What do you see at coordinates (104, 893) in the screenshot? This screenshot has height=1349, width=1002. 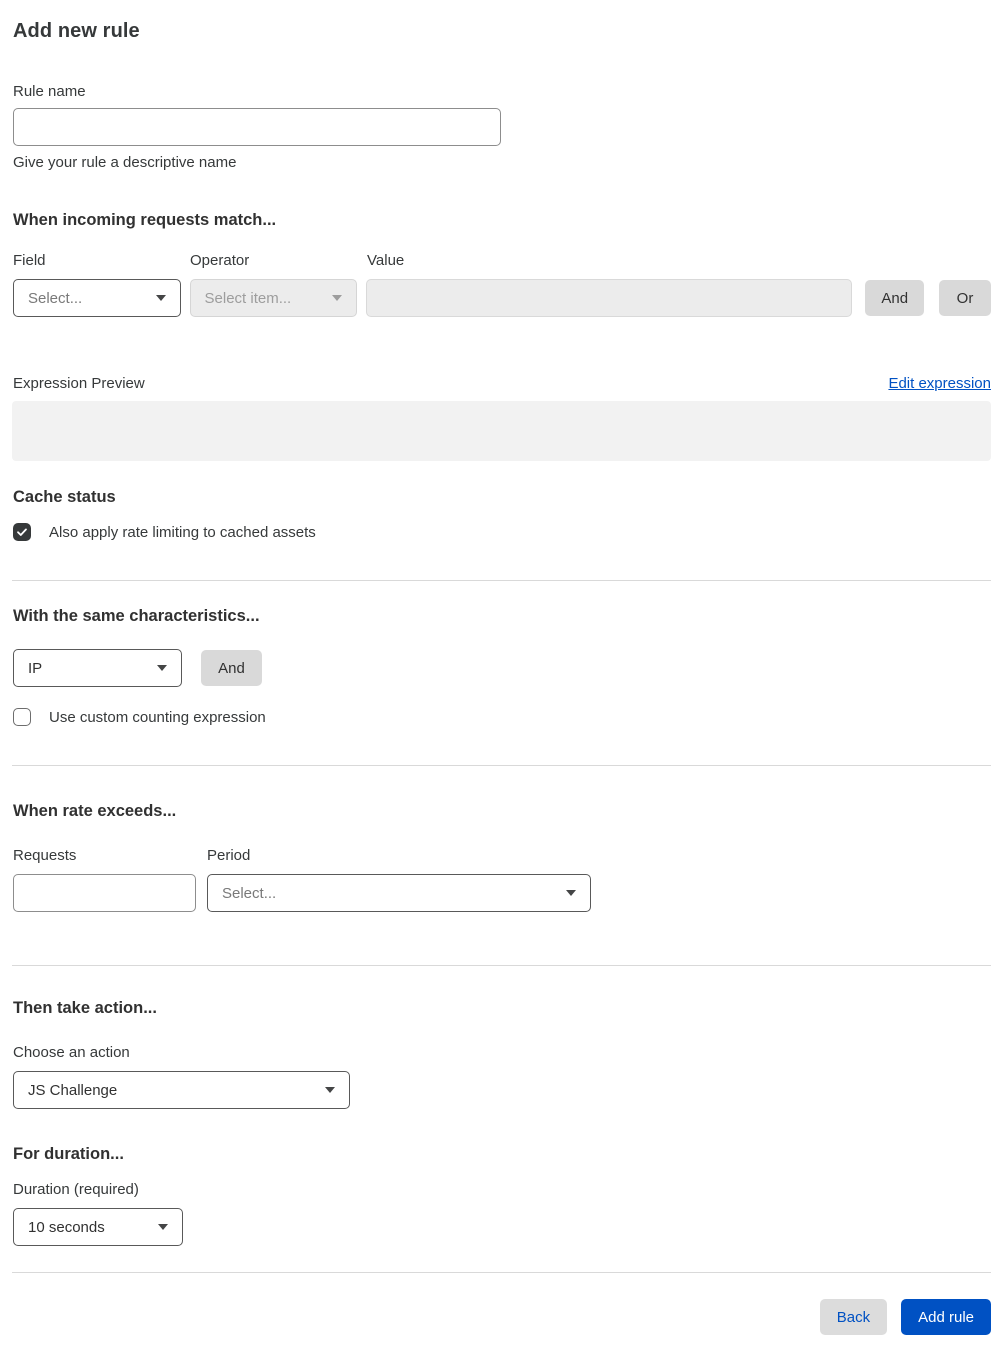 I see `requests-input` at bounding box center [104, 893].